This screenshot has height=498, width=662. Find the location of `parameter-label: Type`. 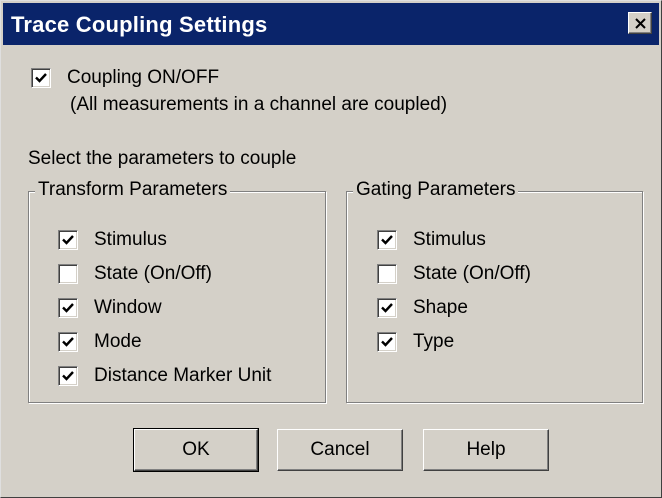

parameter-label: Type is located at coordinates (434, 341).